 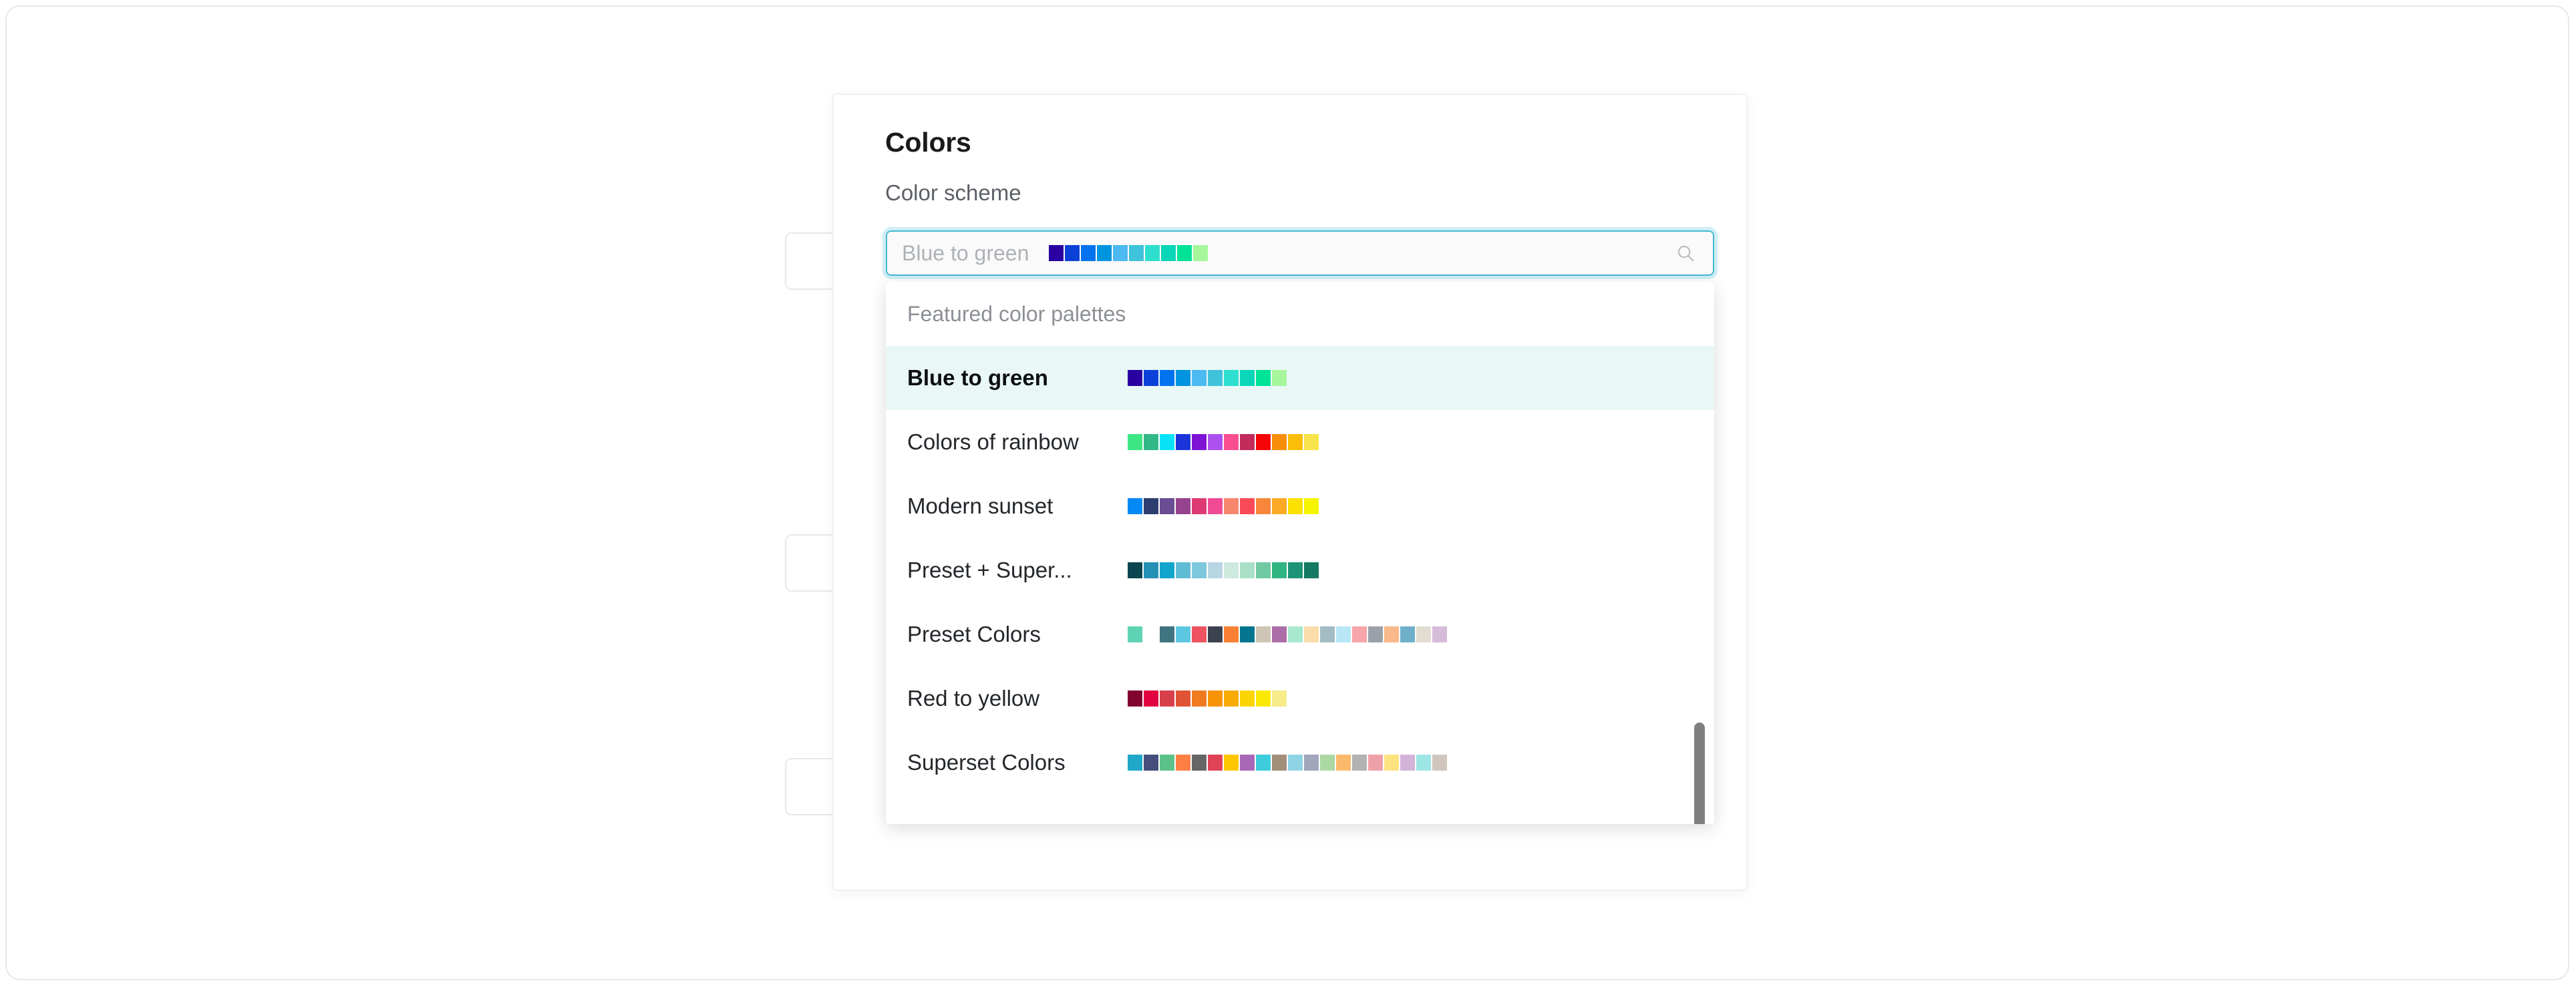 I want to click on selected-palette-preview, so click(x=1129, y=253).